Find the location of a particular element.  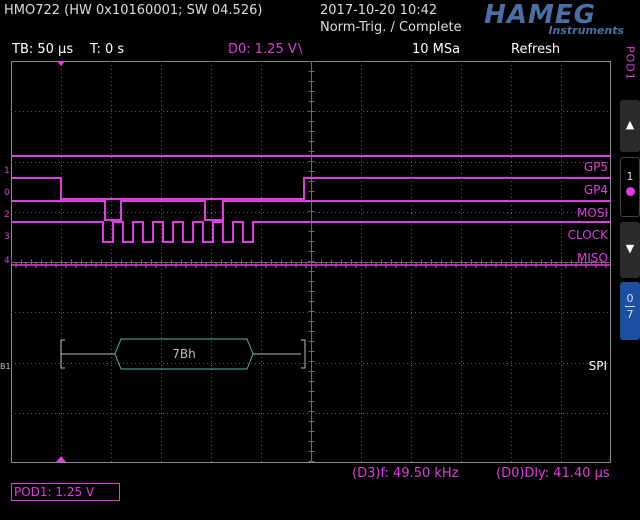

channel-number: 3 is located at coordinates (7, 237).